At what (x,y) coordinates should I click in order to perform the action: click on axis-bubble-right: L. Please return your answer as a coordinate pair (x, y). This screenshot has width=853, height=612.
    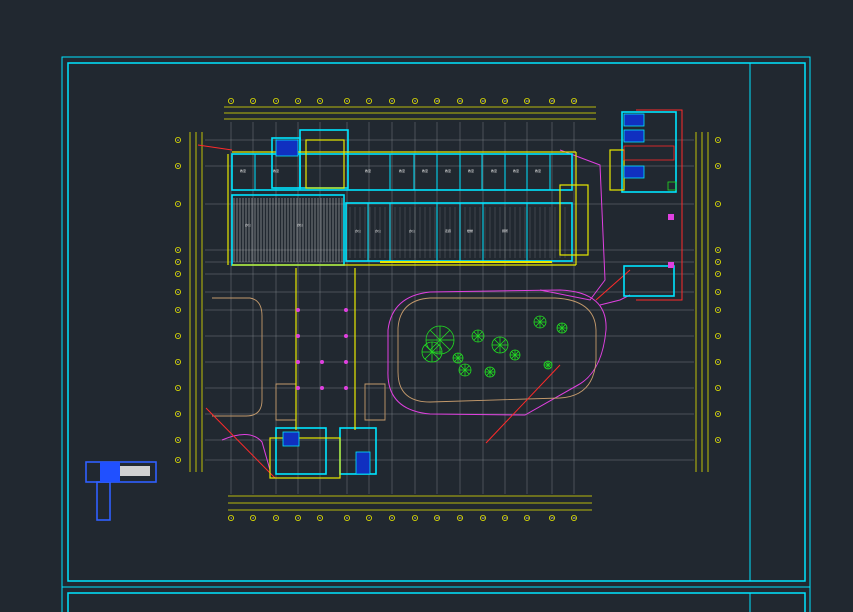
    Looking at the image, I should click on (718, 387).